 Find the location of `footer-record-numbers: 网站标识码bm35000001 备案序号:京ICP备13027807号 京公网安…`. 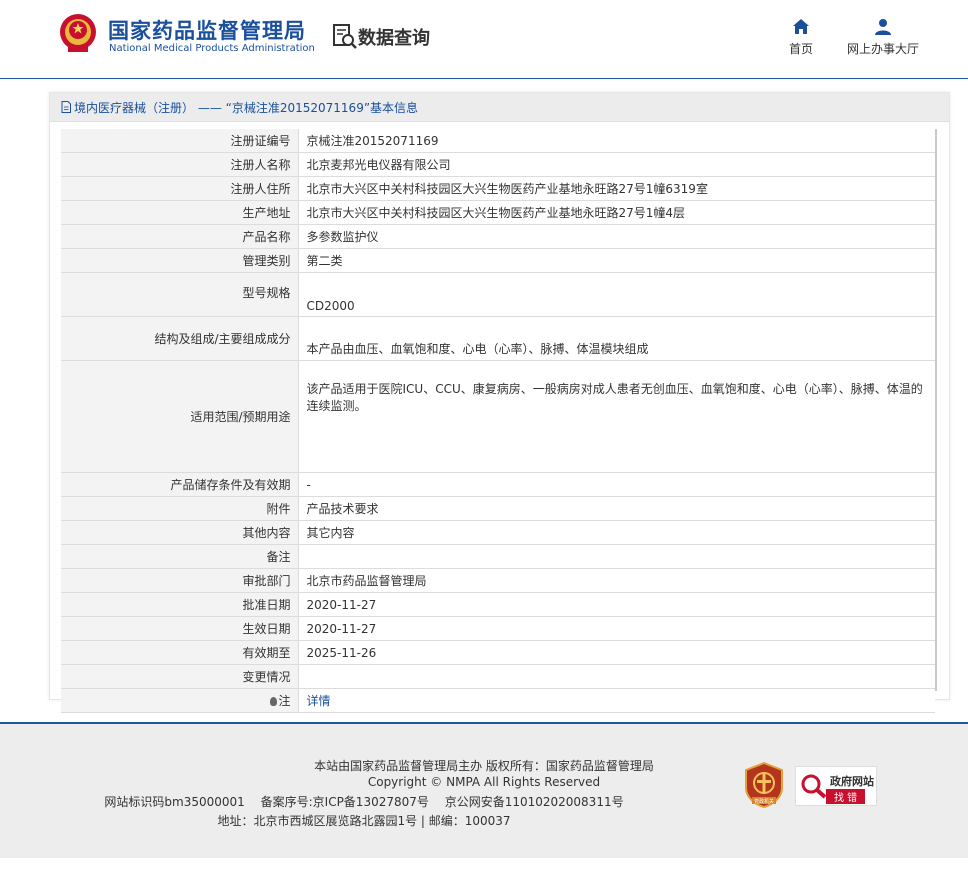

footer-record-numbers: 网站标识码bm35000001 备案序号:京ICP备13027807号 京公网安… is located at coordinates (364, 802).